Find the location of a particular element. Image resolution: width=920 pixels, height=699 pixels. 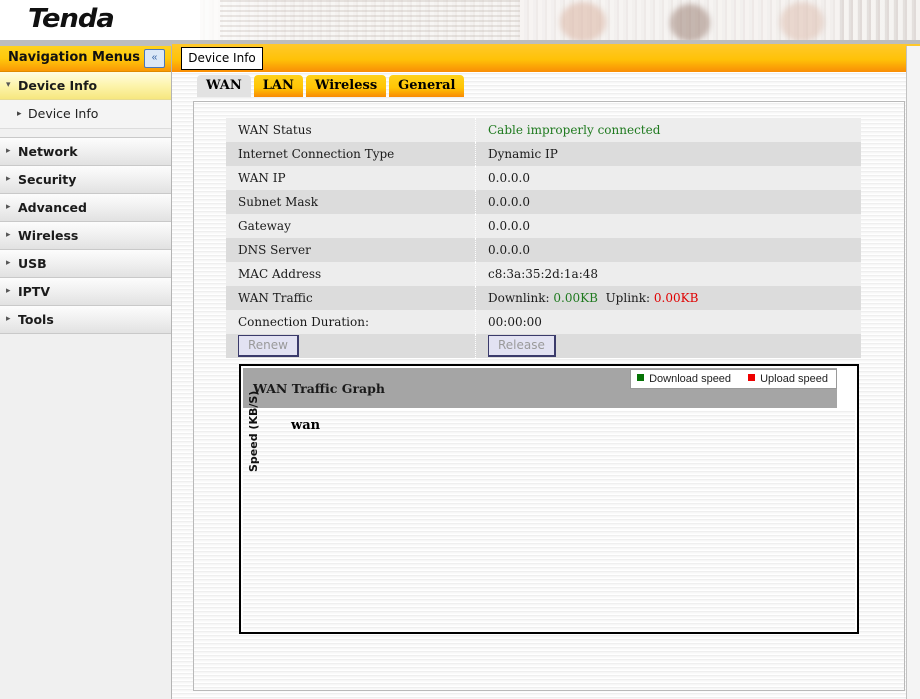

tab-wireless: Wireless is located at coordinates (346, 86).